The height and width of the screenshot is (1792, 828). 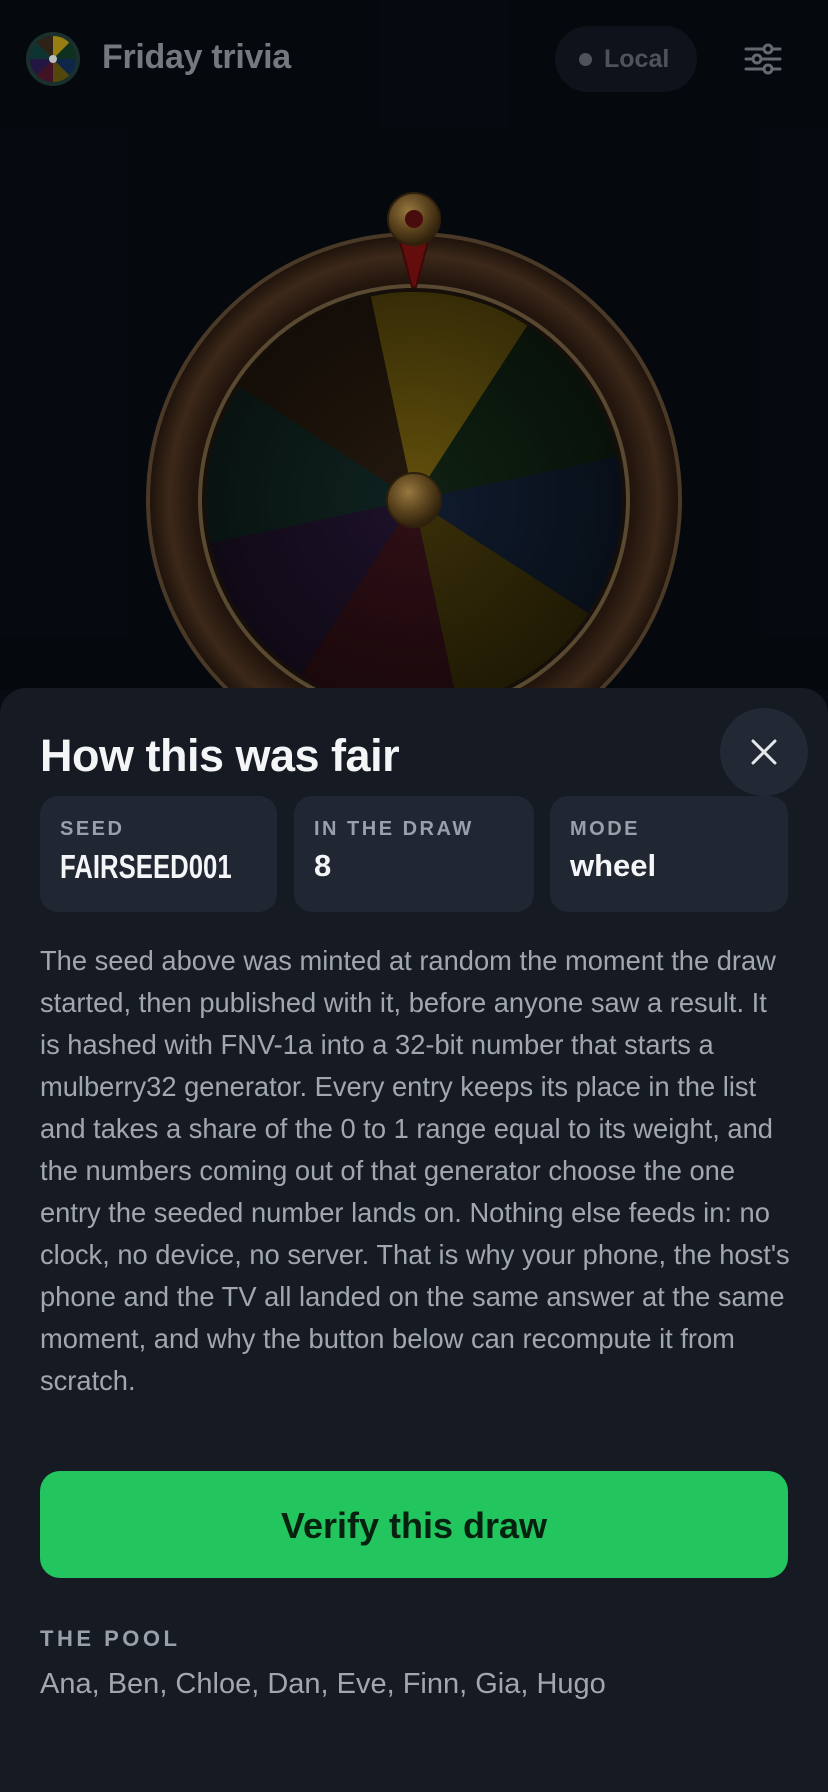 What do you see at coordinates (414, 500) in the screenshot?
I see `wheel-hub` at bounding box center [414, 500].